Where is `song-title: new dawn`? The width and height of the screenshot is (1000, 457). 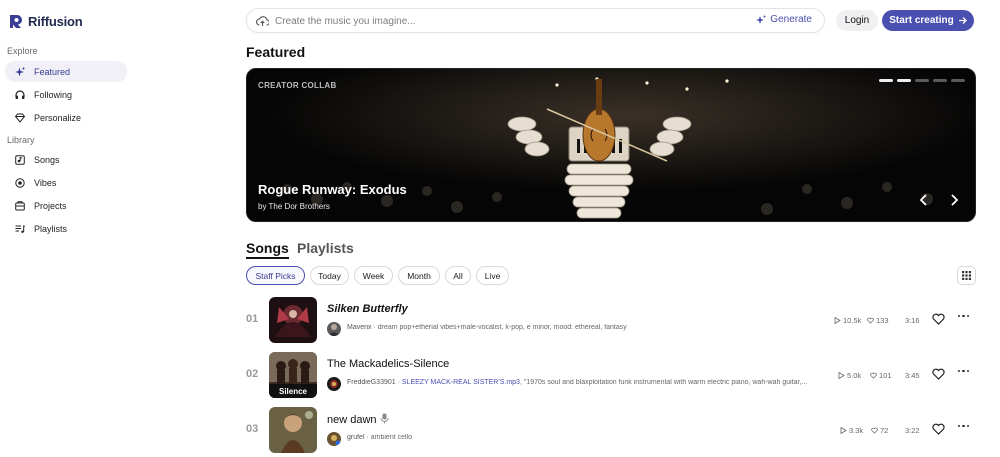 song-title: new dawn is located at coordinates (358, 419).